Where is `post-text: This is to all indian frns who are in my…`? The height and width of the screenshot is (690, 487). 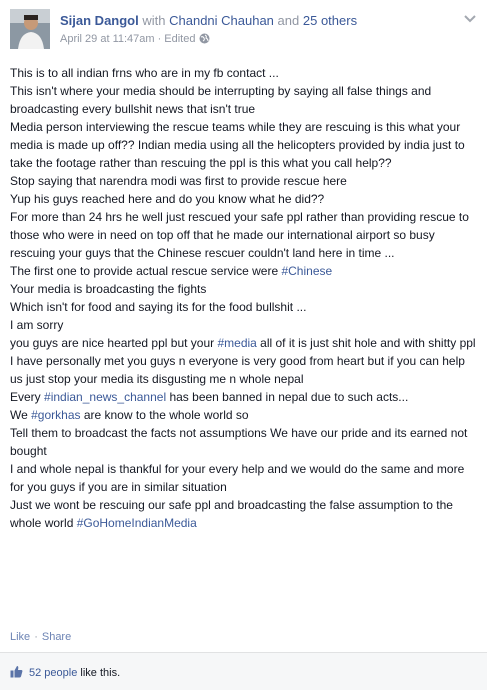
post-text: This is to all indian frns who are in my… is located at coordinates (144, 73).